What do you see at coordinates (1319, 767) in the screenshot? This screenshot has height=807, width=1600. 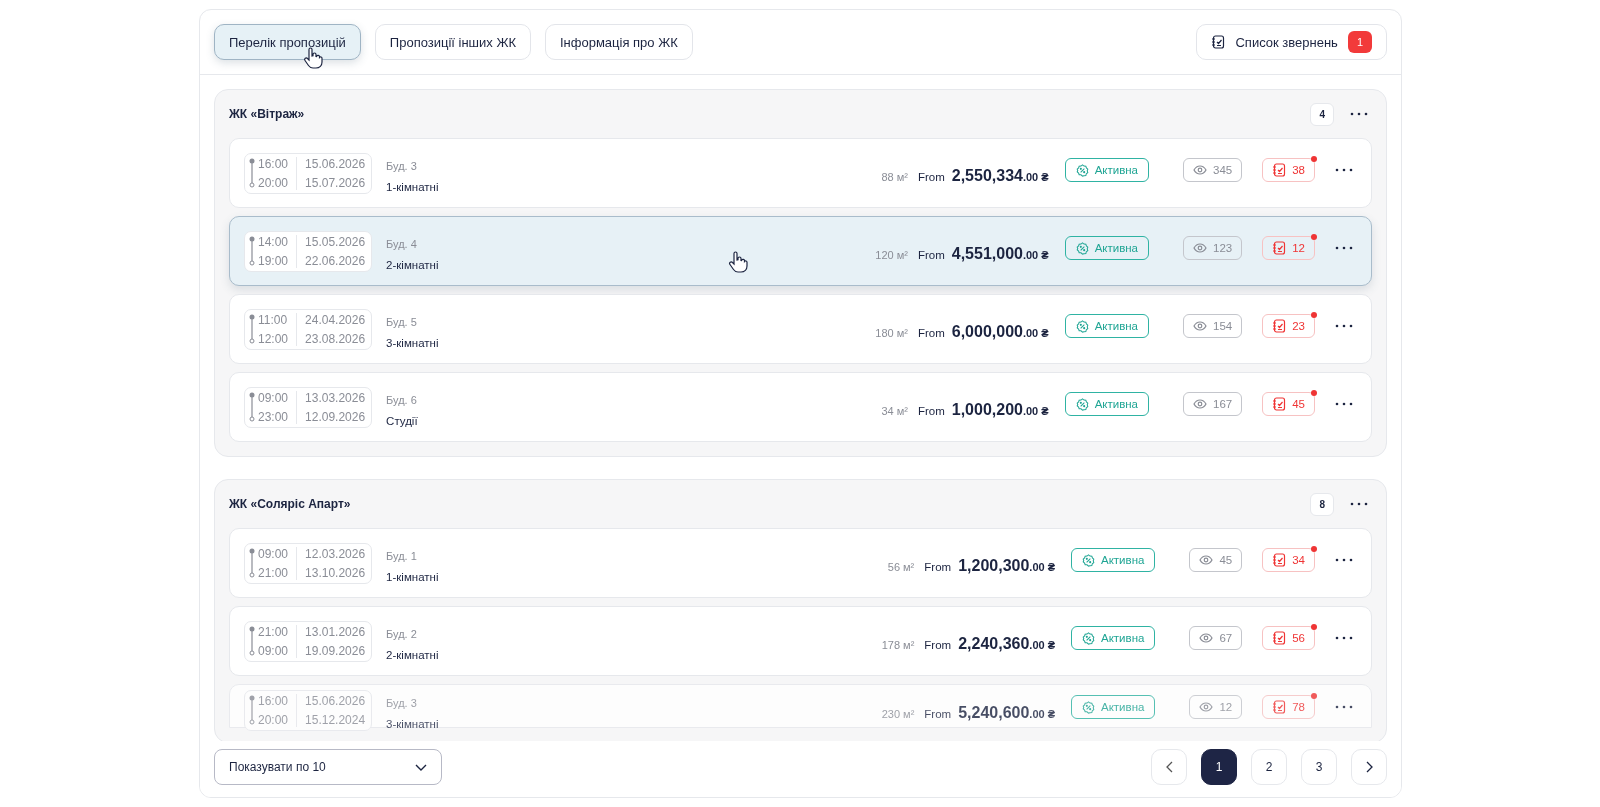 I see `page-button: 3` at bounding box center [1319, 767].